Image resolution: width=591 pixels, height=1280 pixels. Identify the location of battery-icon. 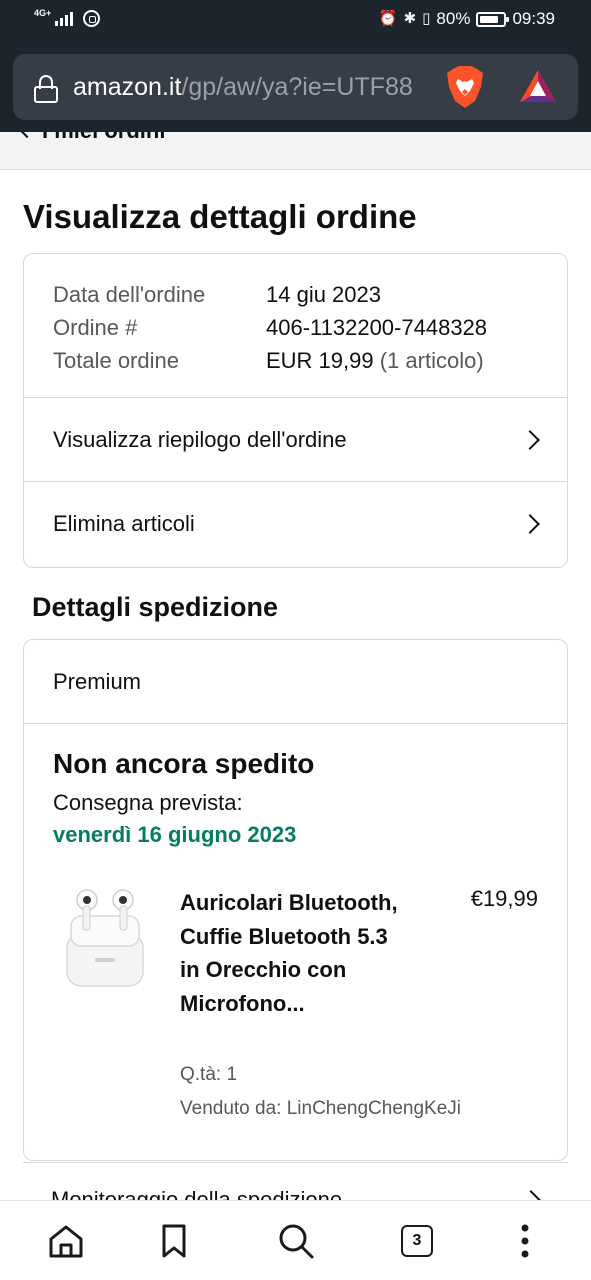
(493, 19).